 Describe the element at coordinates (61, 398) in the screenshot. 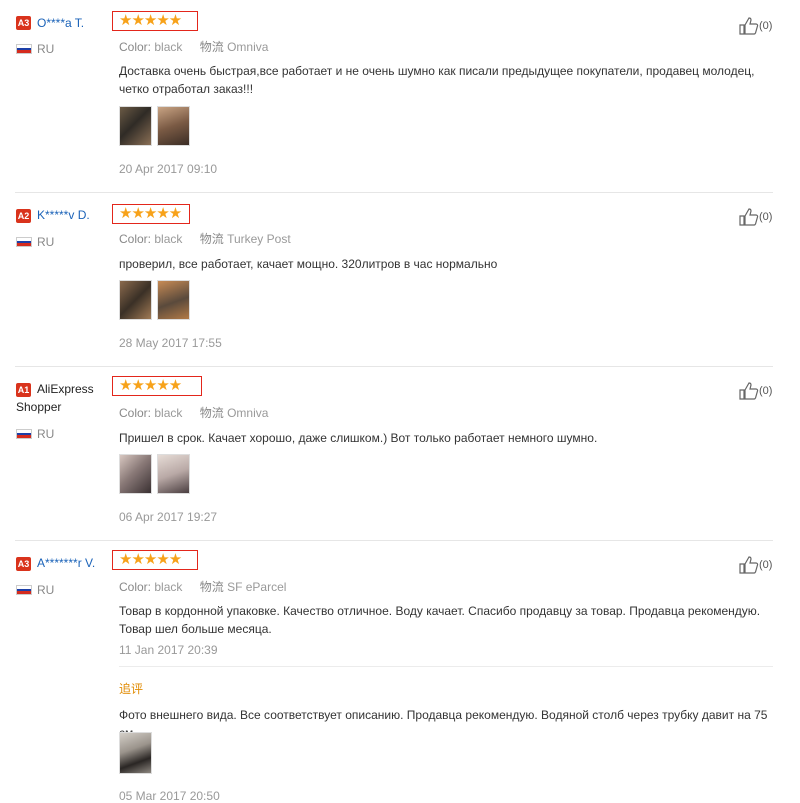

I see `reviewer-name: AliExpress Shopper` at that location.